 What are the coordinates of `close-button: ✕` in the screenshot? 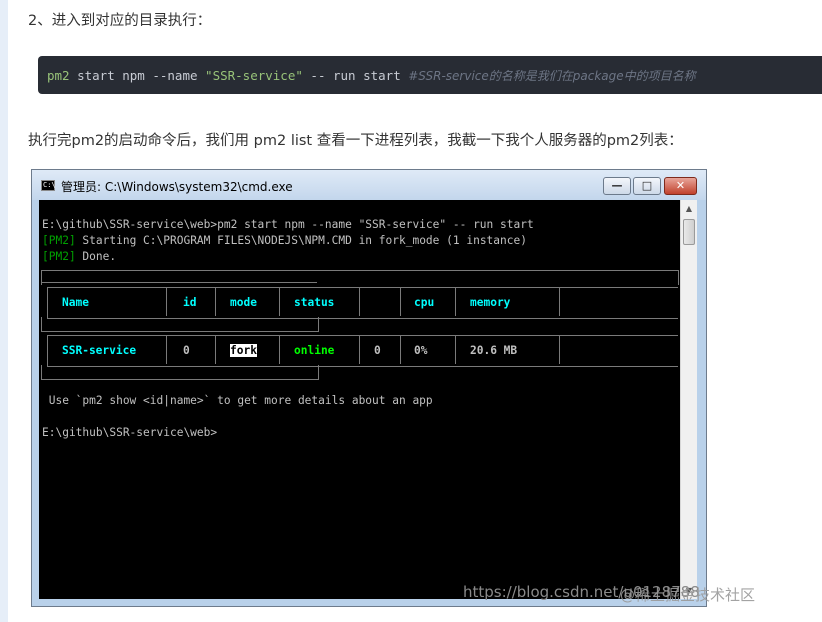 It's located at (680, 186).